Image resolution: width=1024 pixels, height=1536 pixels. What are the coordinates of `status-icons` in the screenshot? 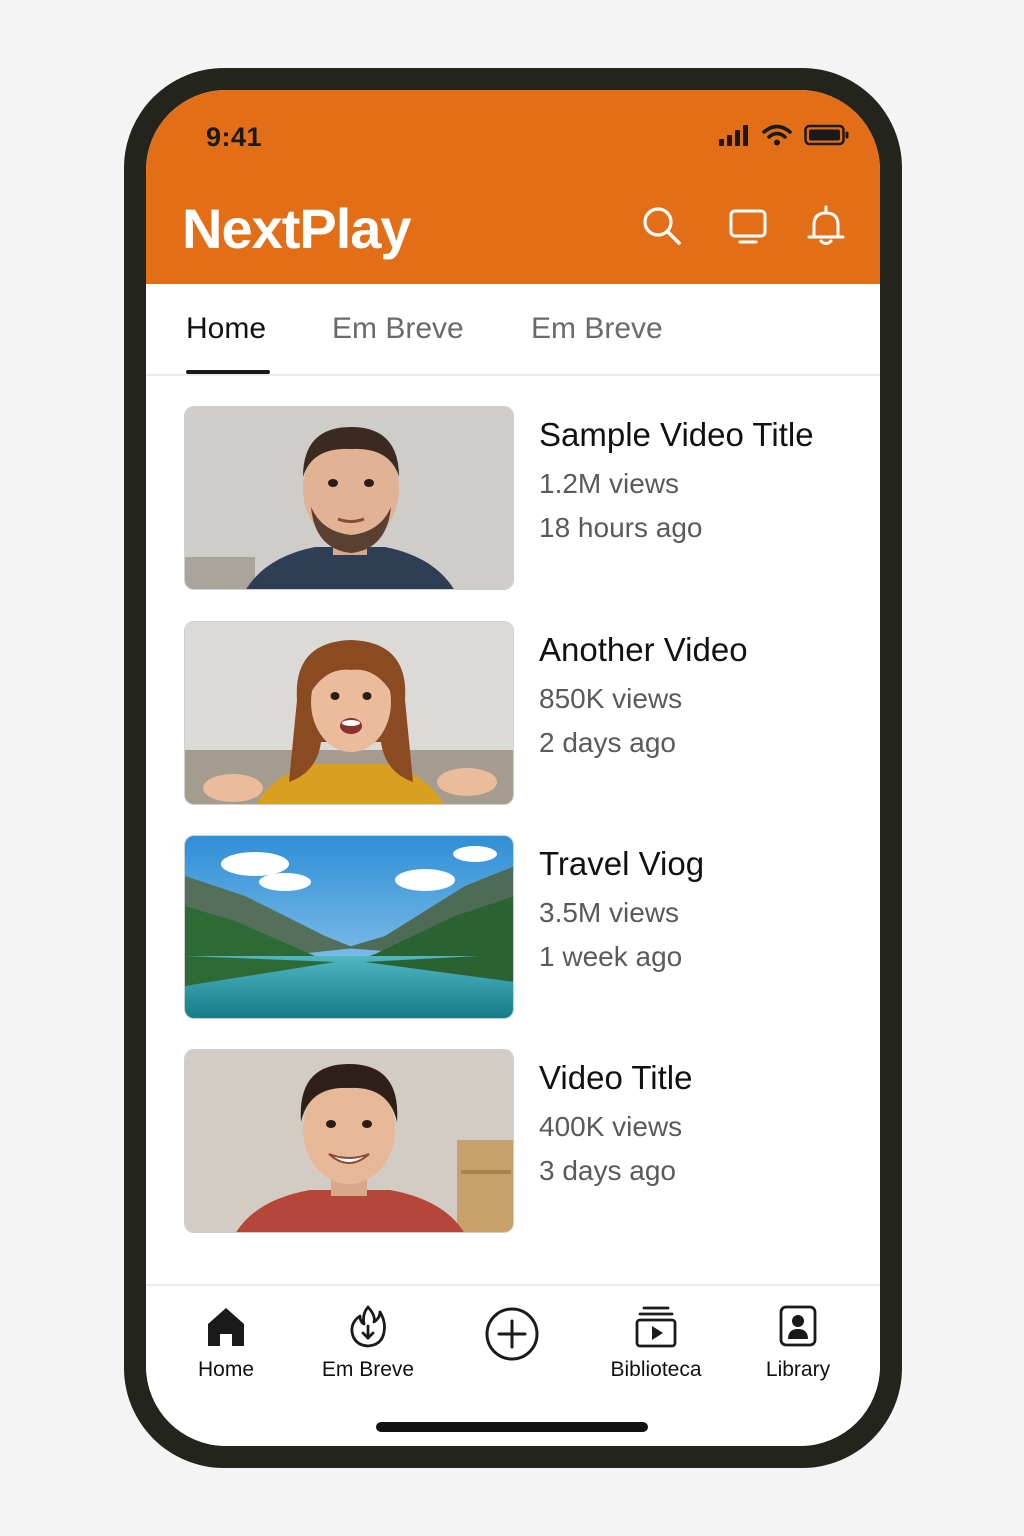 It's located at (784, 135).